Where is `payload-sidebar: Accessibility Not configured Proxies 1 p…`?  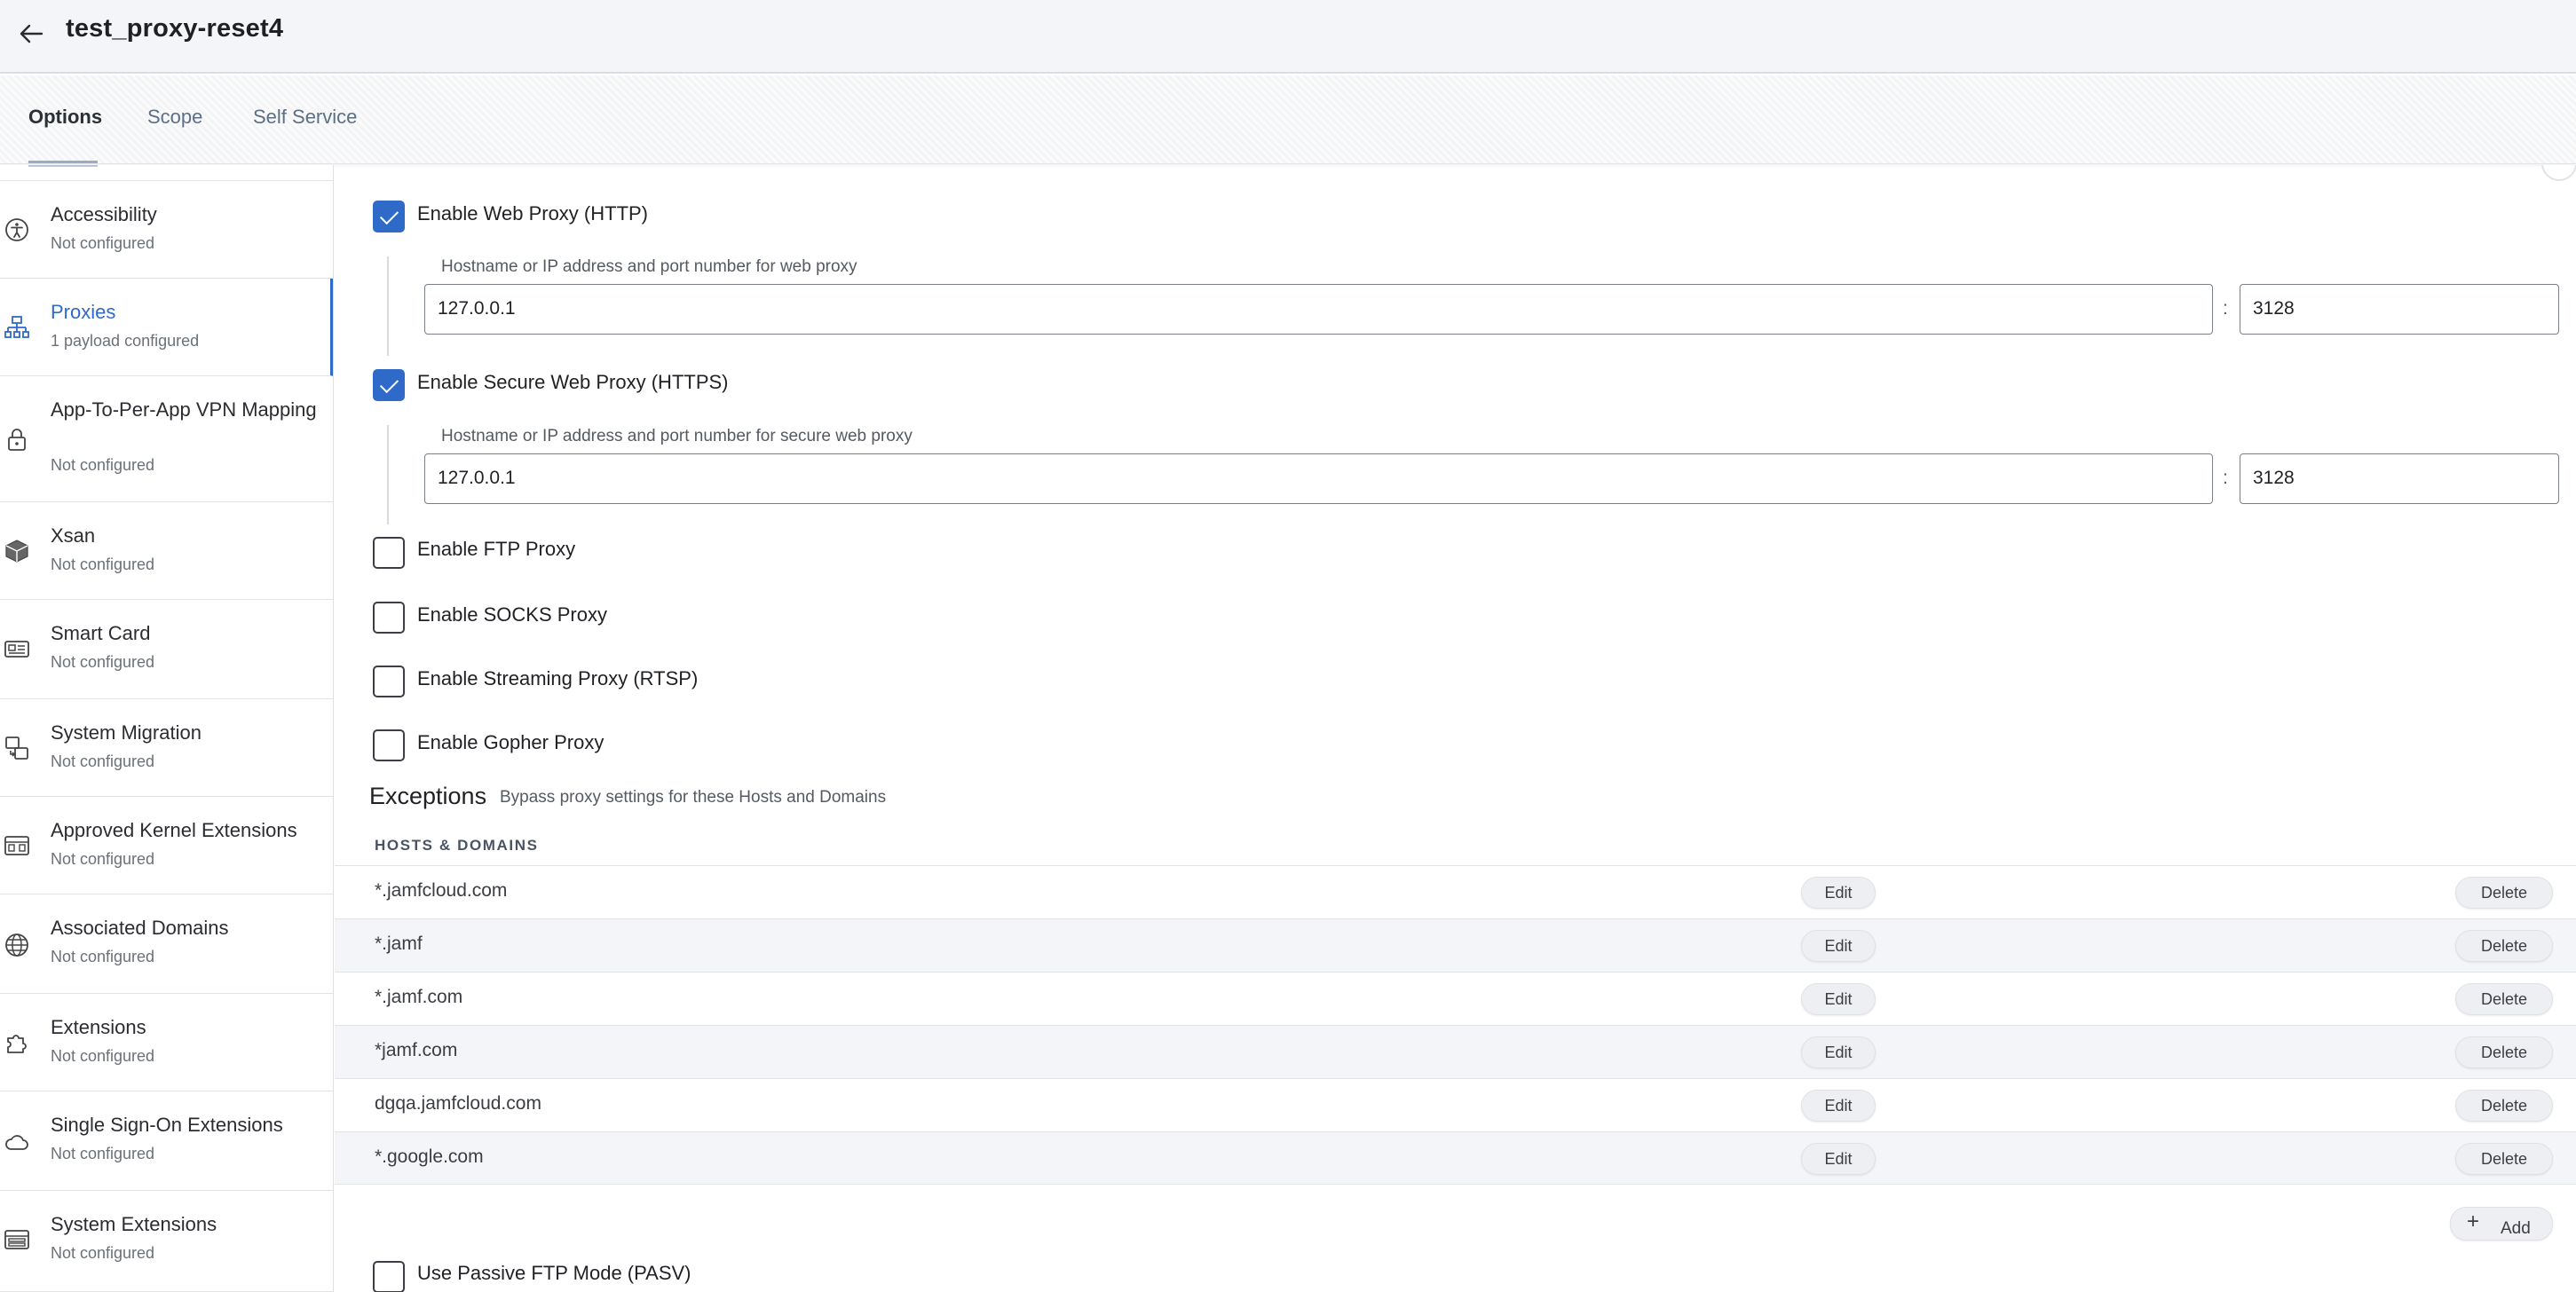 payload-sidebar: Accessibility Not configured Proxies 1 p… is located at coordinates (167, 728).